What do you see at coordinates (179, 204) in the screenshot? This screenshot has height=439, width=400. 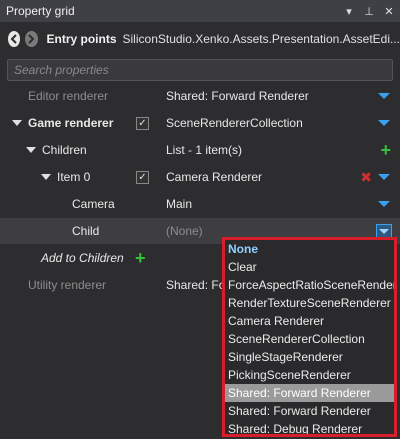 I see `property-value: Main` at bounding box center [179, 204].